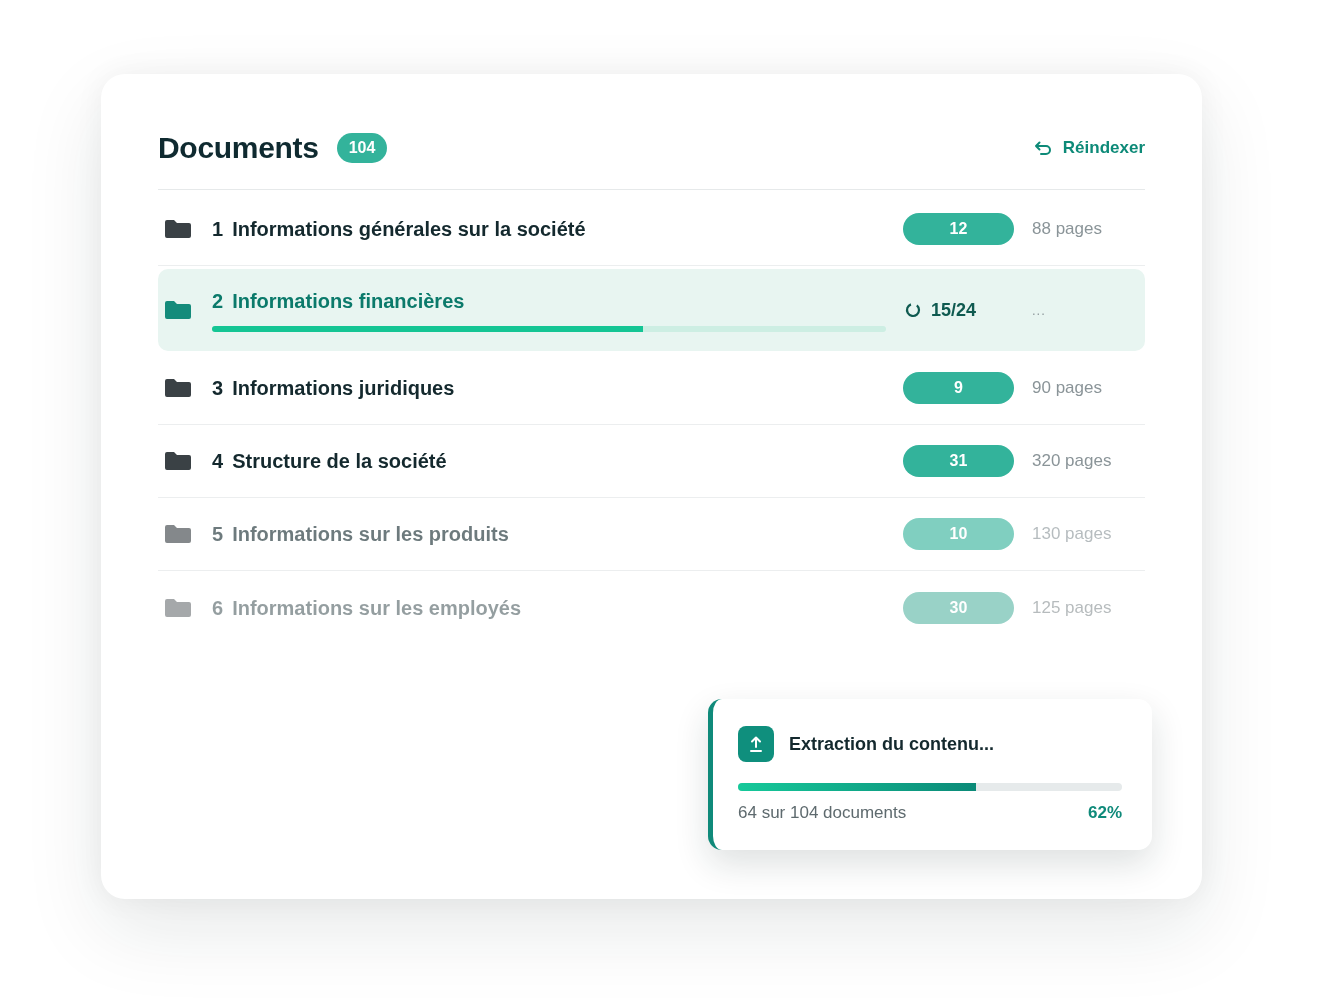 The width and height of the screenshot is (1333, 1000). What do you see at coordinates (1067, 229) in the screenshot?
I see `page-count: 88 pages` at bounding box center [1067, 229].